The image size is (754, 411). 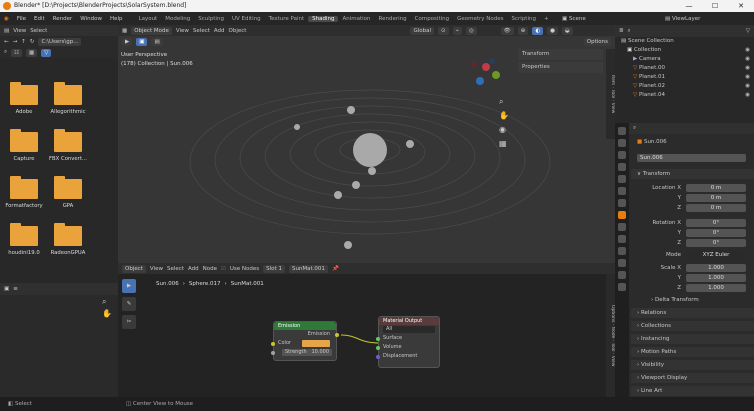 I want to click on folder-label: Allegorithmic, so click(x=68, y=112).